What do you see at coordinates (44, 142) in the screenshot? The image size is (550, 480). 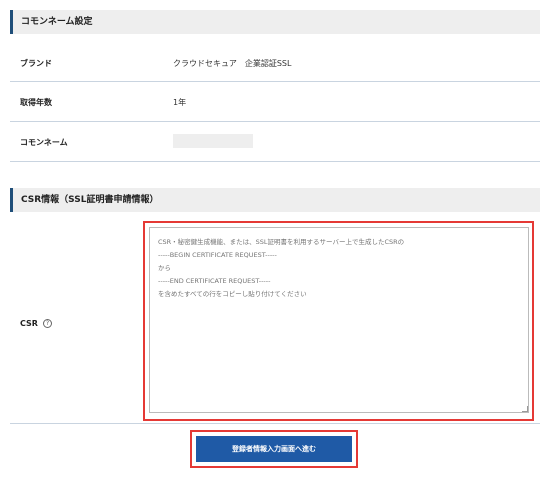 I see `common-name-label: コモンネーム` at bounding box center [44, 142].